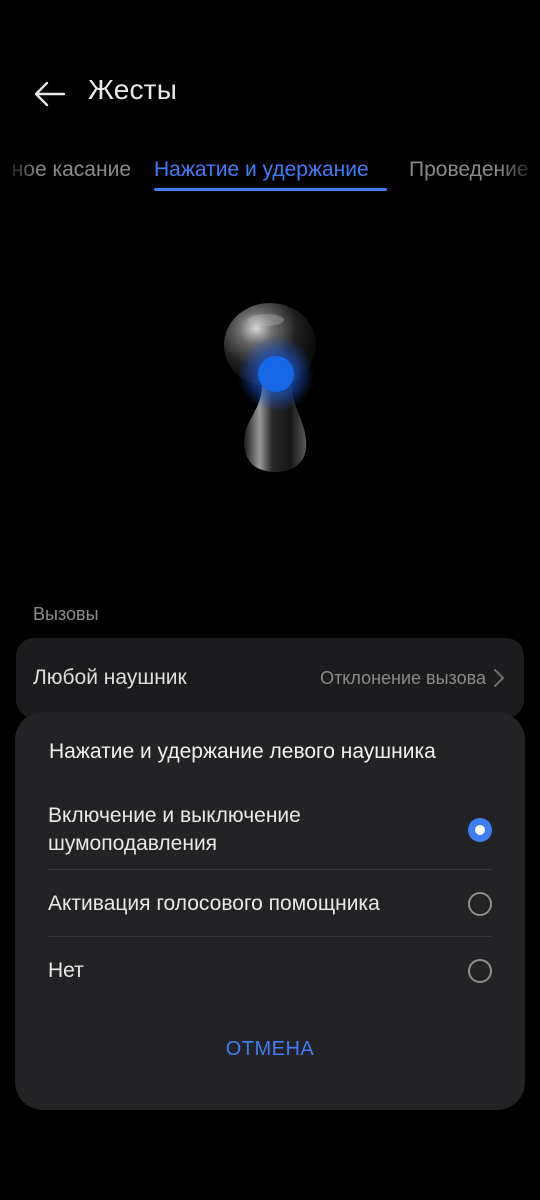 This screenshot has width=540, height=1200. Describe the element at coordinates (270, 1049) in the screenshot. I see `cancel-button: ОТМЕНА` at that location.